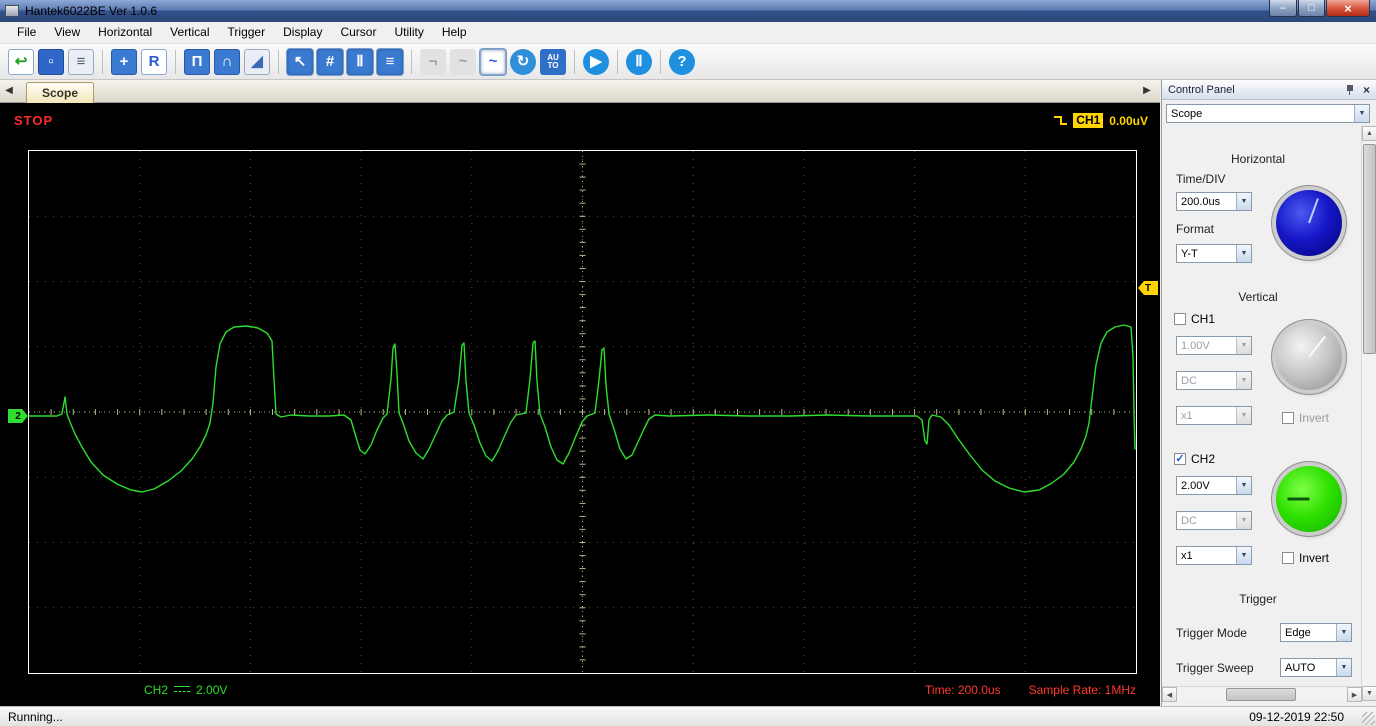  What do you see at coordinates (1215, 668) in the screenshot?
I see `trigger-sweep-label: Trigger Sweep` at bounding box center [1215, 668].